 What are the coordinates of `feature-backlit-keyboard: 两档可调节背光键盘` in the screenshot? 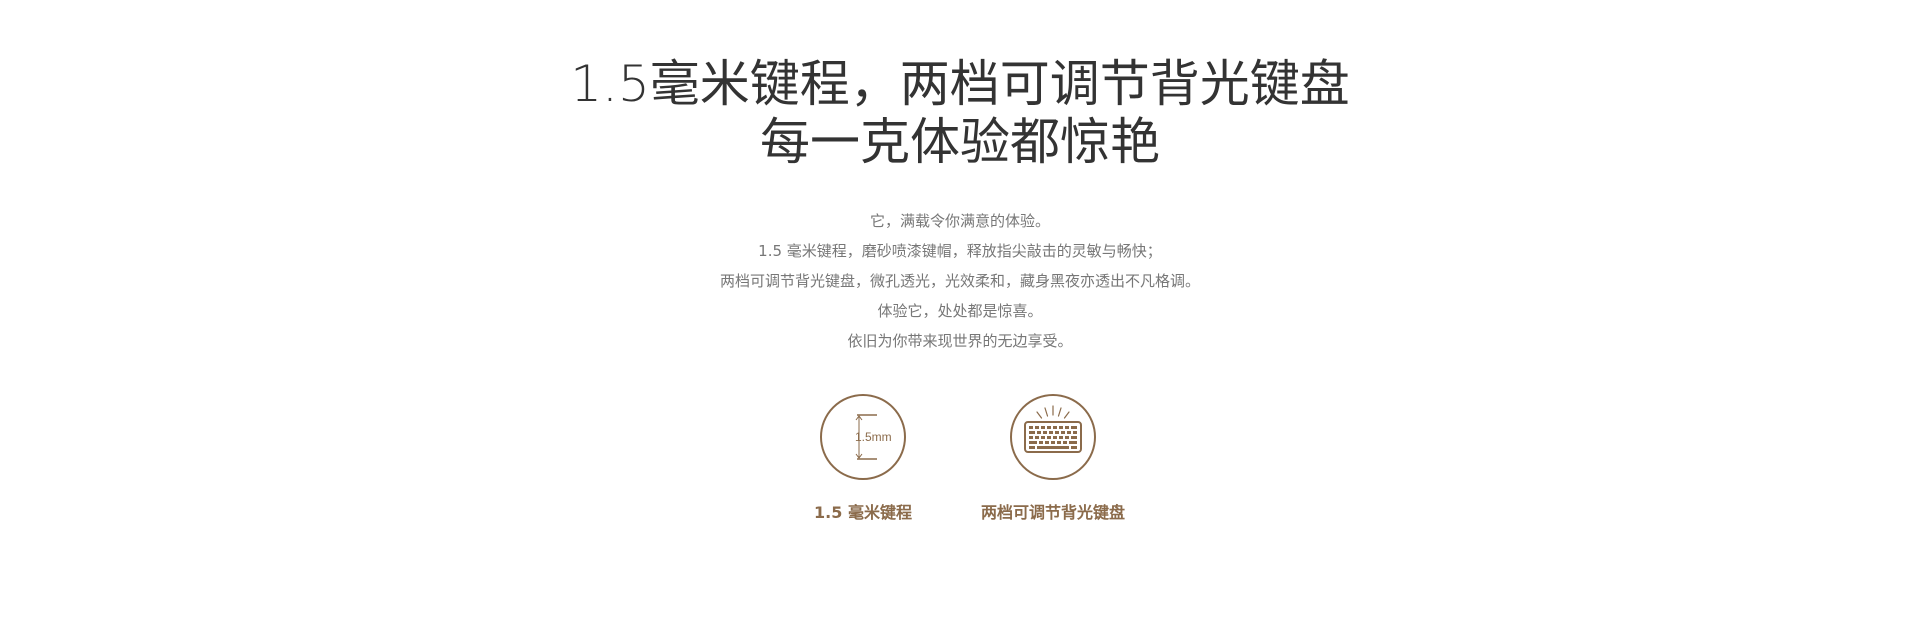 It's located at (1053, 458).